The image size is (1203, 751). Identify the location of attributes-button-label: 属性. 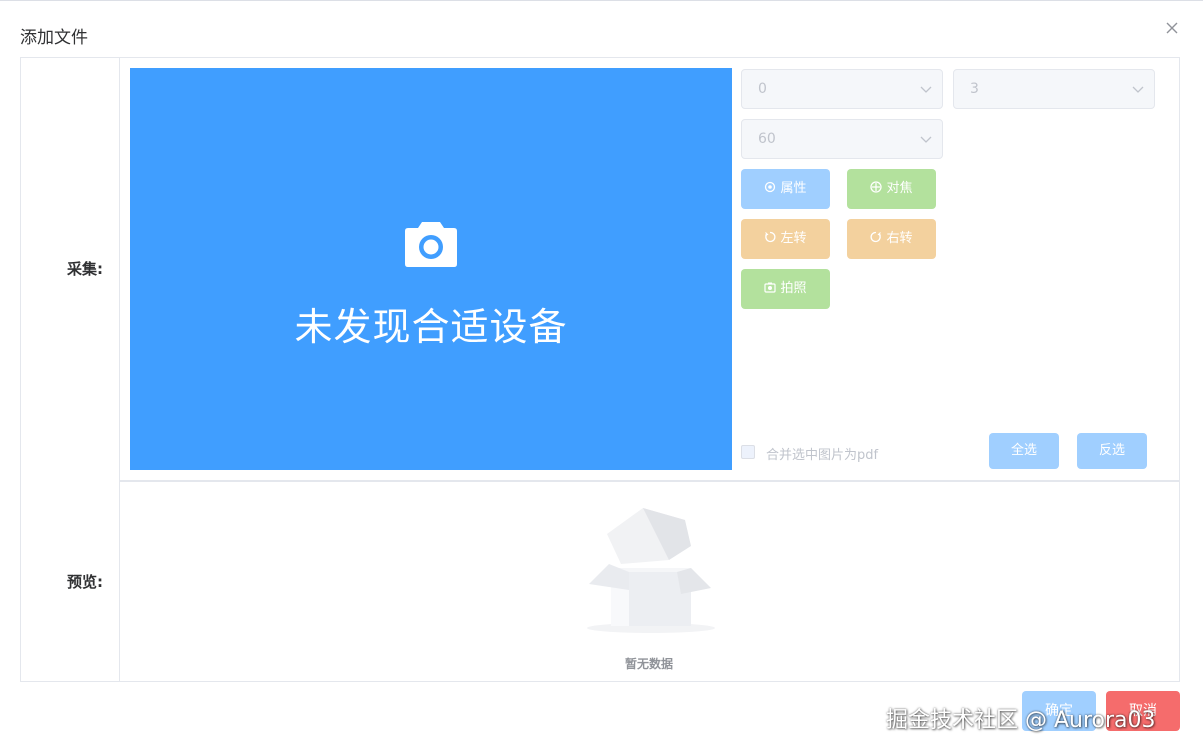
(793, 188).